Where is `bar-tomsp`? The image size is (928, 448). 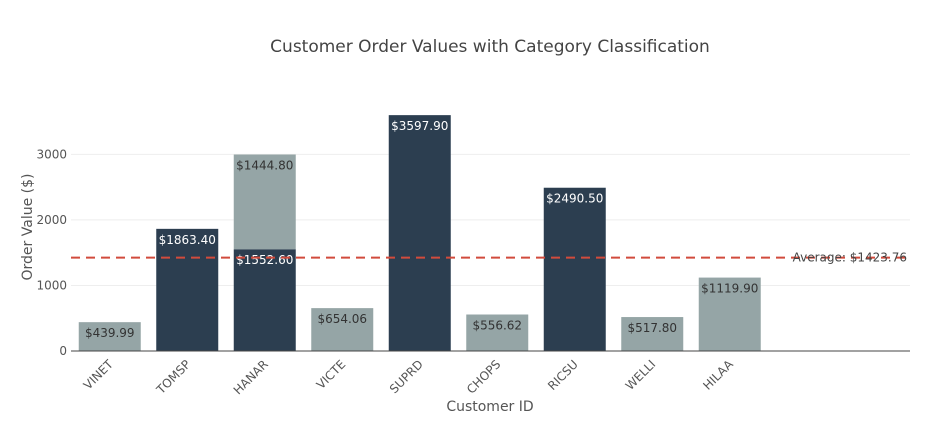 bar-tomsp is located at coordinates (187, 289).